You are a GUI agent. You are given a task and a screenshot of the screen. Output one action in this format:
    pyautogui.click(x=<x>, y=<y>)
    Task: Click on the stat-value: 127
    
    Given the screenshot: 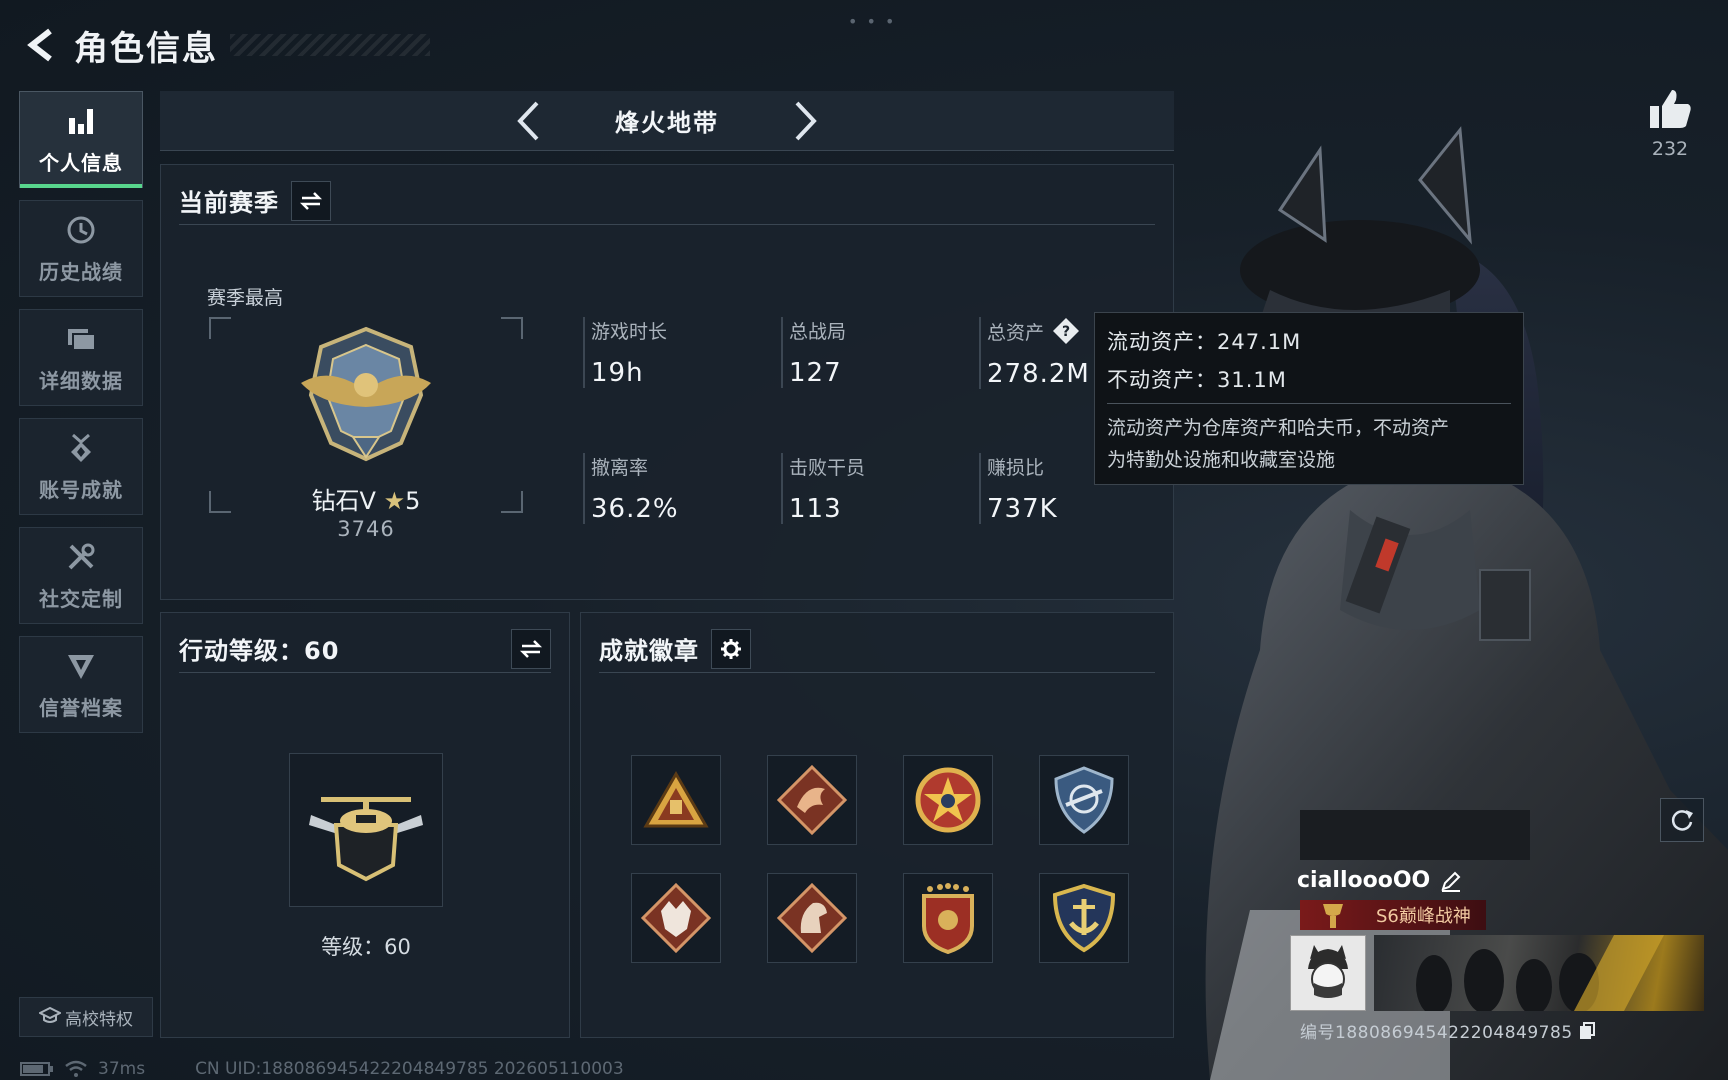 What is the action you would take?
    pyautogui.click(x=815, y=373)
    